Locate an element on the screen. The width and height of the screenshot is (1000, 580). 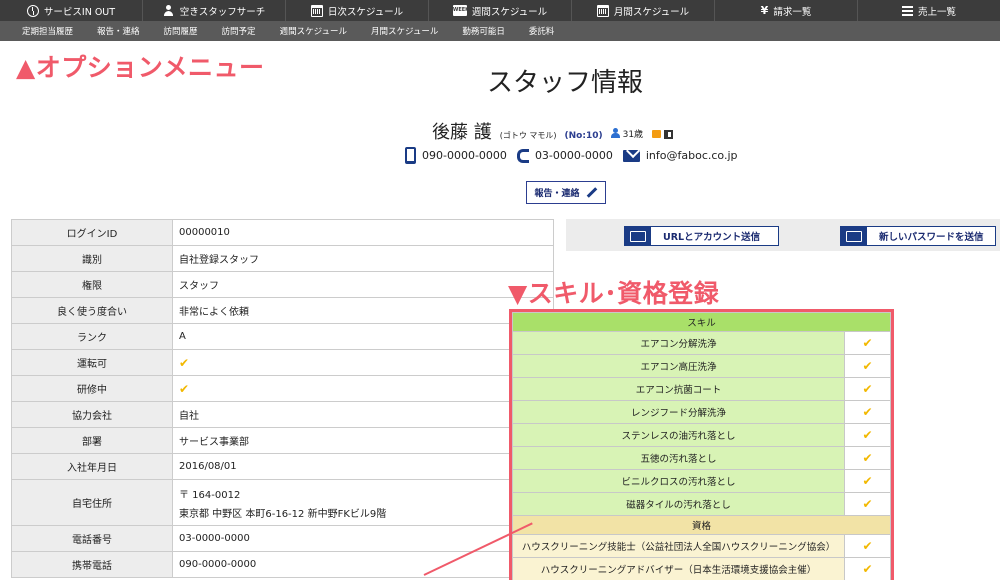
mobile-number: 090-0000-0000 is located at coordinates (464, 155).